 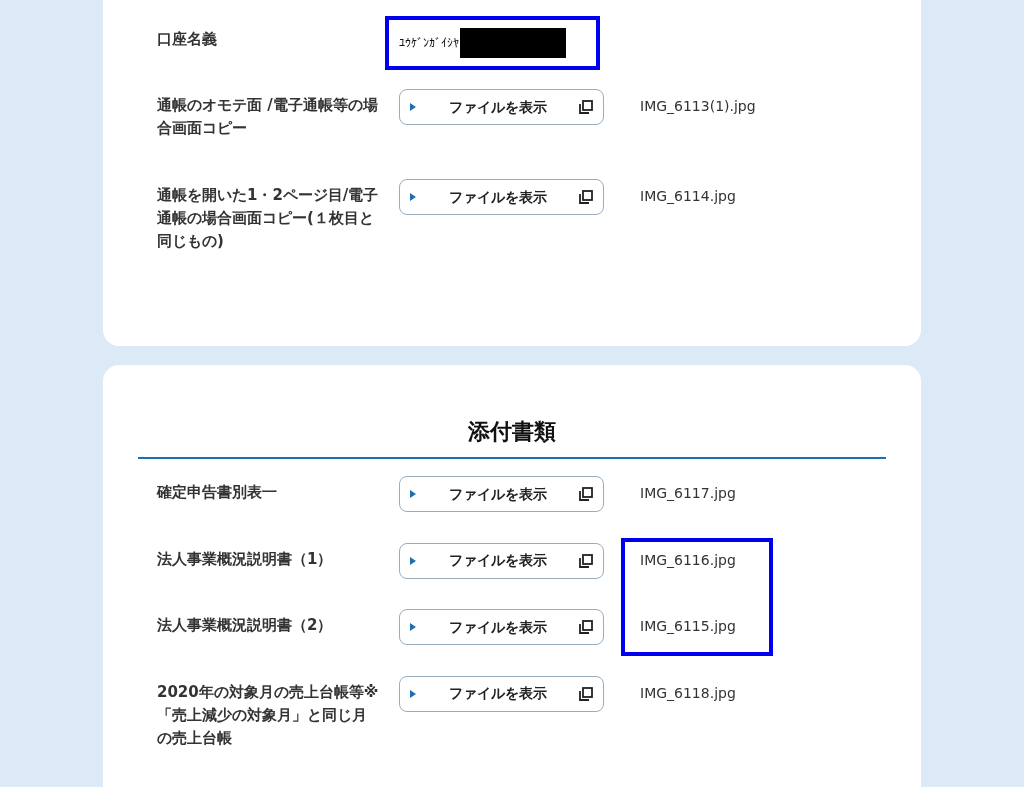 I want to click on file-name: IMG_6115.jpg, so click(x=688, y=626).